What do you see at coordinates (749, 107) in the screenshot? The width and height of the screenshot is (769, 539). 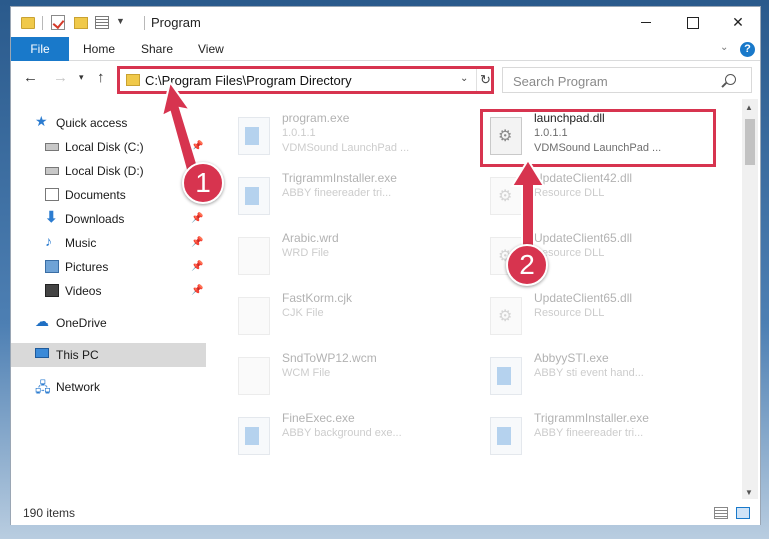 I see `scroll-up-icon: ▲` at bounding box center [749, 107].